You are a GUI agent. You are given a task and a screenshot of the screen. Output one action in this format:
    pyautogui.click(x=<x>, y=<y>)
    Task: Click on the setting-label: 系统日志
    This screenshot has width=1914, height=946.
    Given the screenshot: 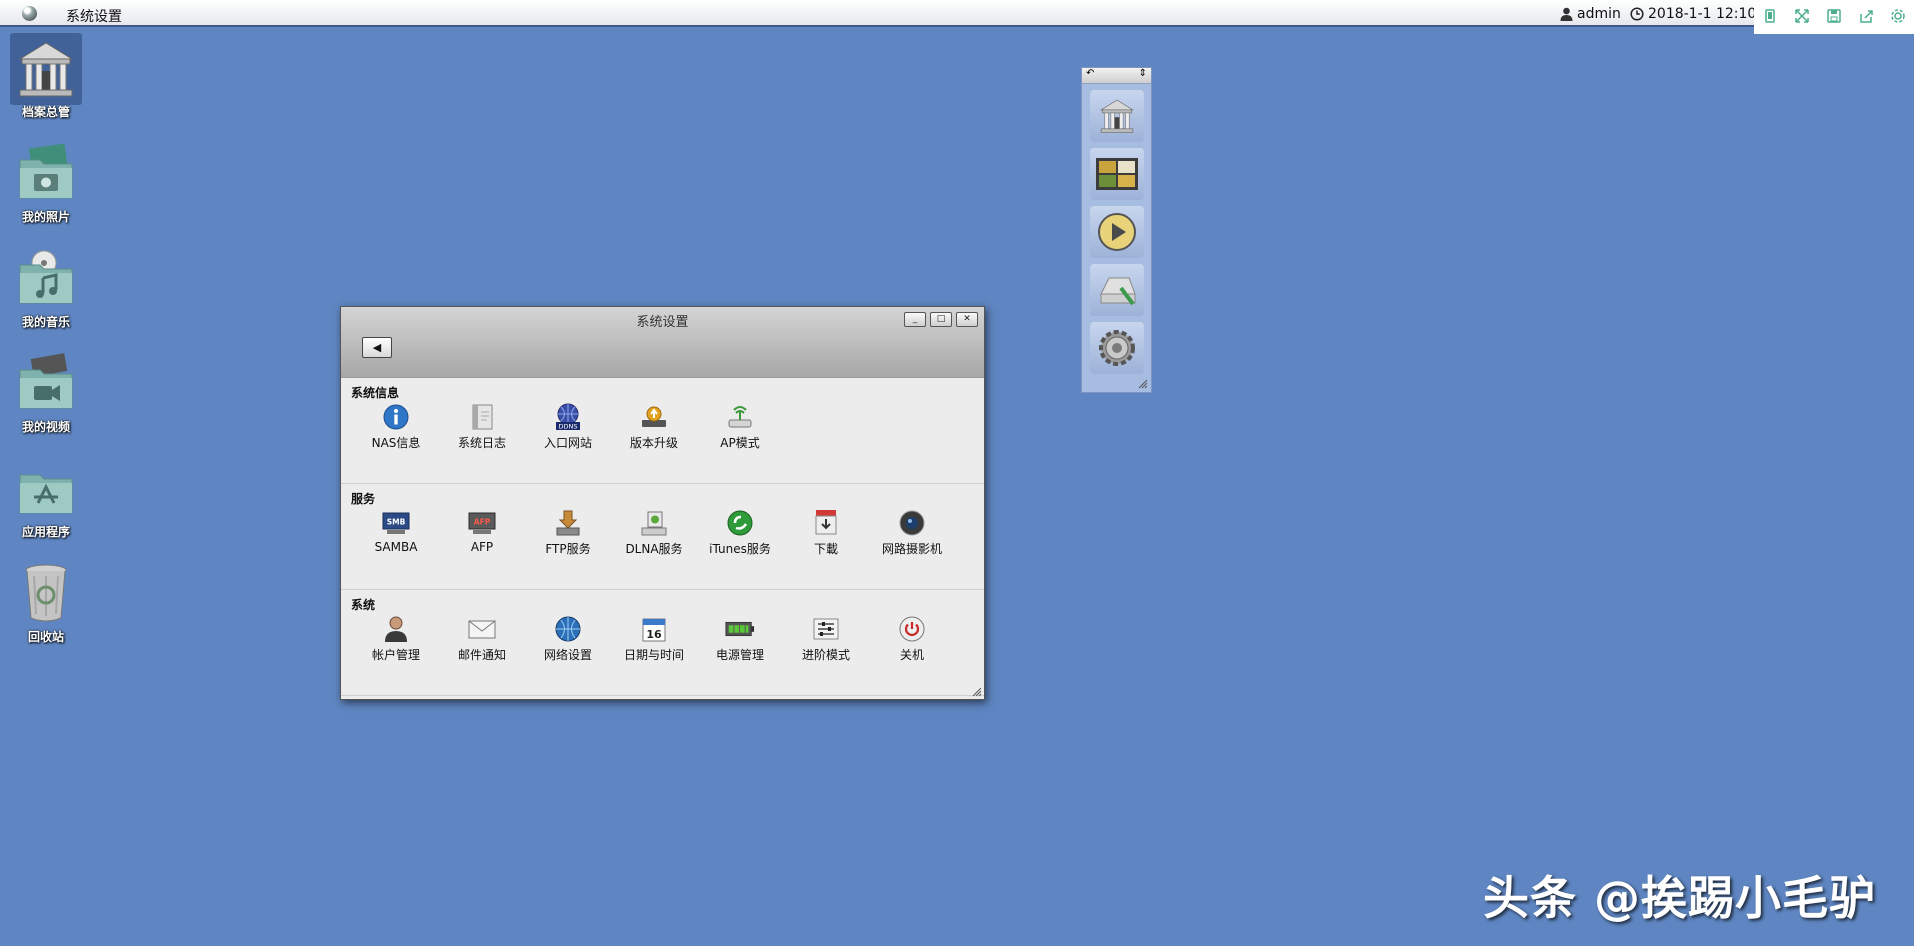 What is the action you would take?
    pyautogui.click(x=481, y=443)
    